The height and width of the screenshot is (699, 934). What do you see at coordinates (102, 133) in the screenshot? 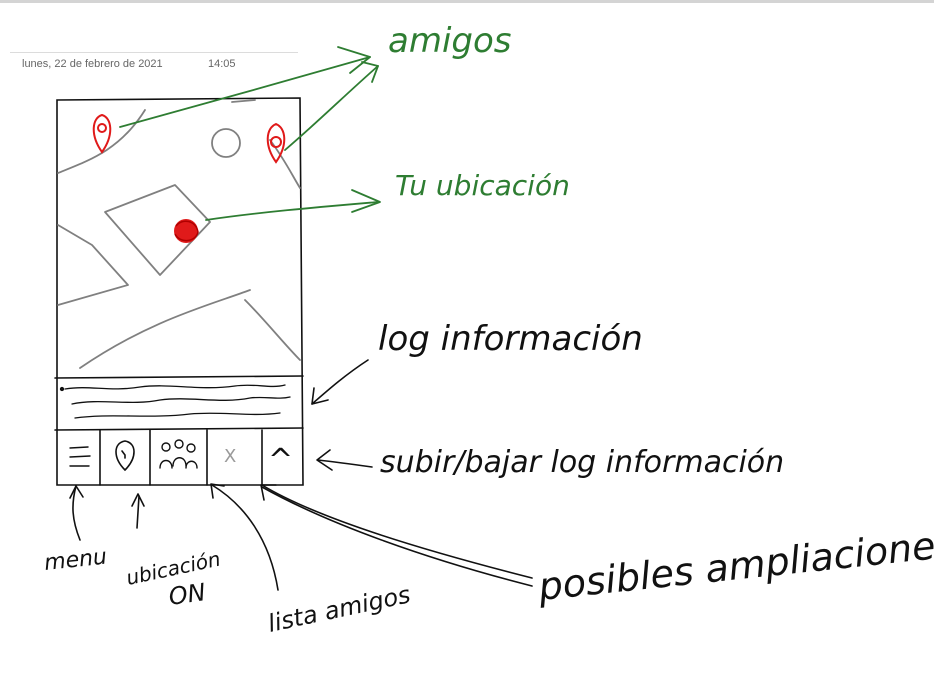
I see `friend-pin-left` at bounding box center [102, 133].